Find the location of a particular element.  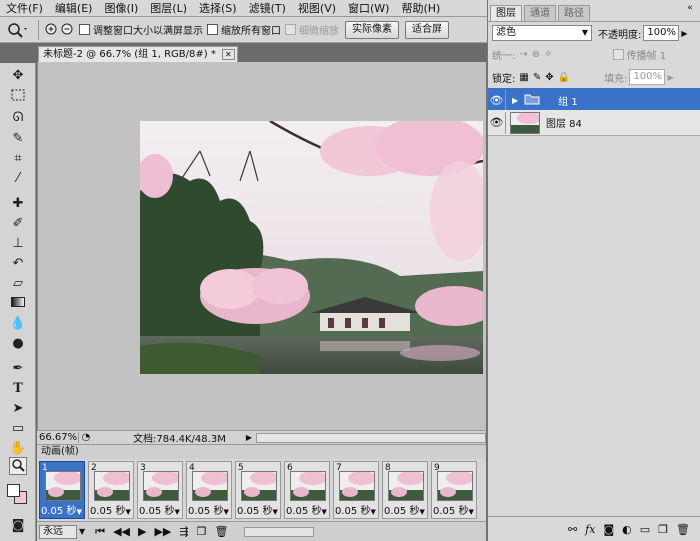

unify-visibility-icon: ⊛ is located at coordinates (536, 54).